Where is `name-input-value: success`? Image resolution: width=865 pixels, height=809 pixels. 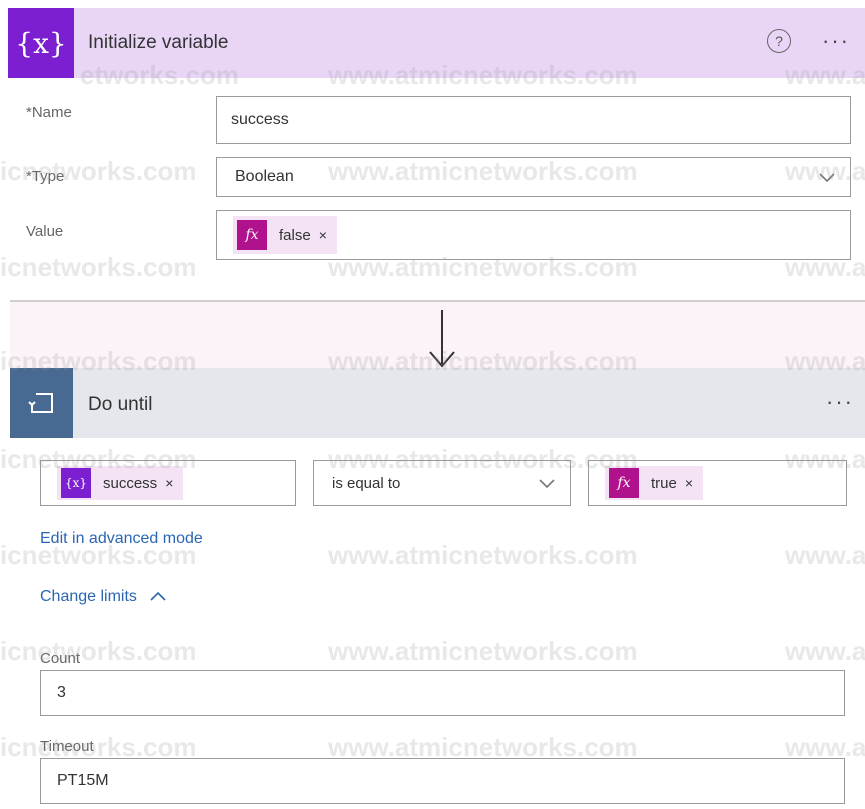 name-input-value: success is located at coordinates (260, 119).